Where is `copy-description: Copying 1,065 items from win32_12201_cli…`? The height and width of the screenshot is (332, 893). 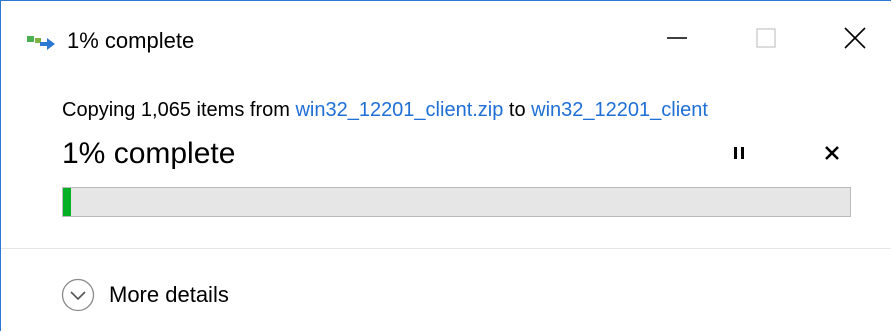
copy-description: Copying 1,065 items from win32_12201_cli… is located at coordinates (385, 110).